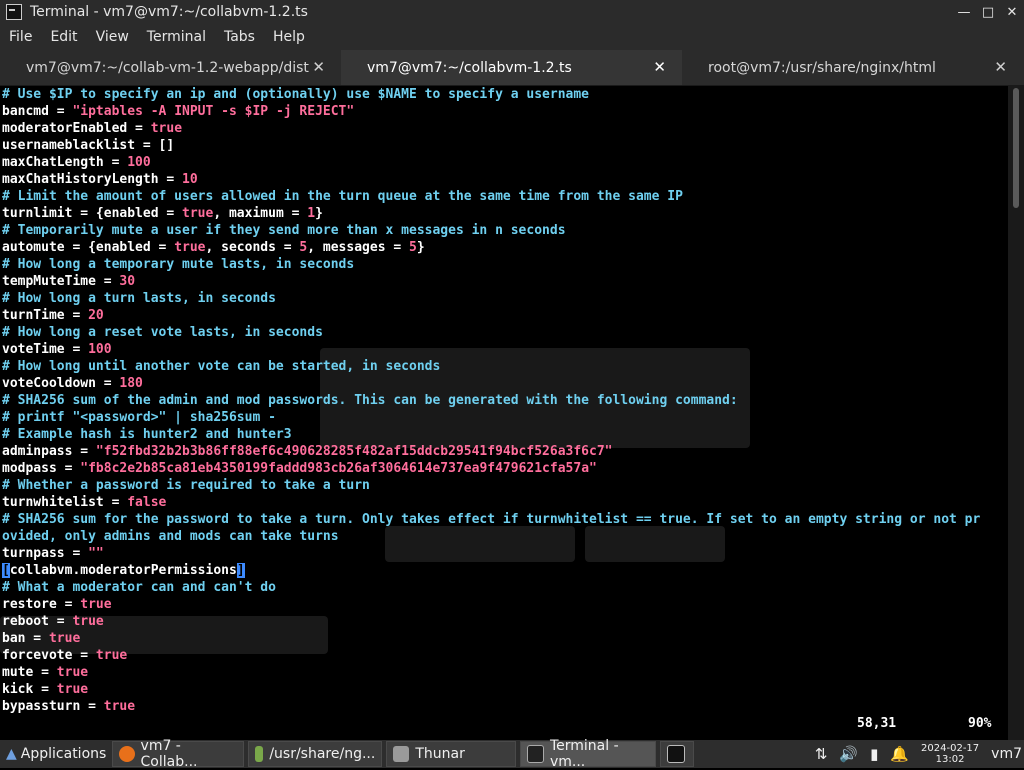  Describe the element at coordinates (1016, 413) in the screenshot. I see `terminal-scrollbar` at that location.